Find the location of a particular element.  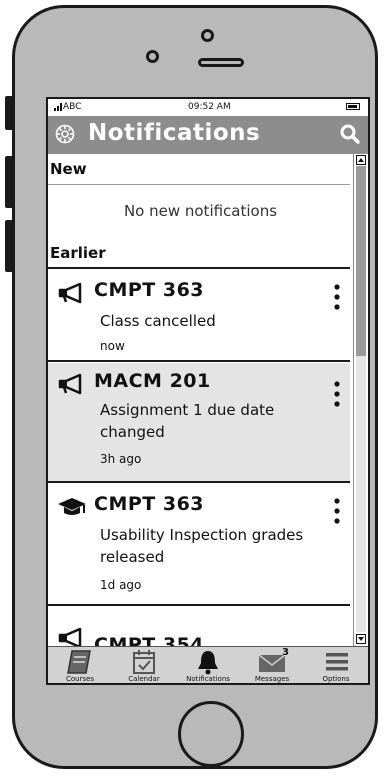

tab-label: Courses is located at coordinates (80, 679).